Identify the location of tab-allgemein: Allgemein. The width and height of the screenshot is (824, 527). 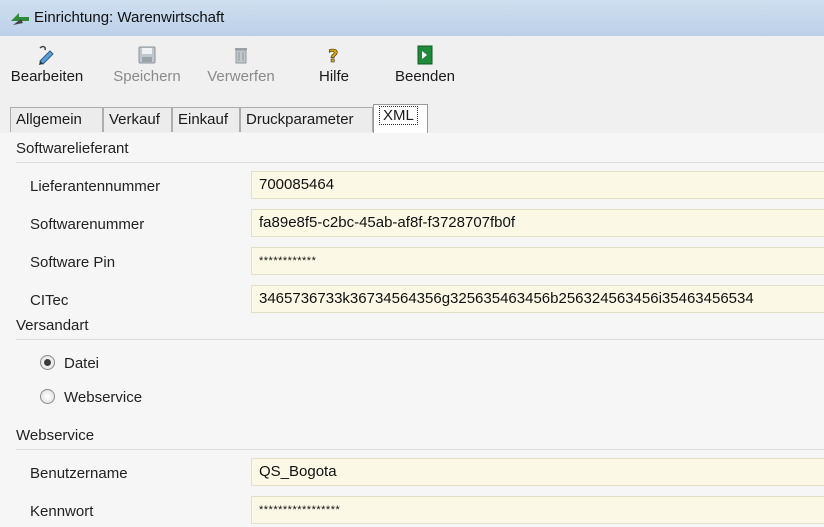
(56, 119).